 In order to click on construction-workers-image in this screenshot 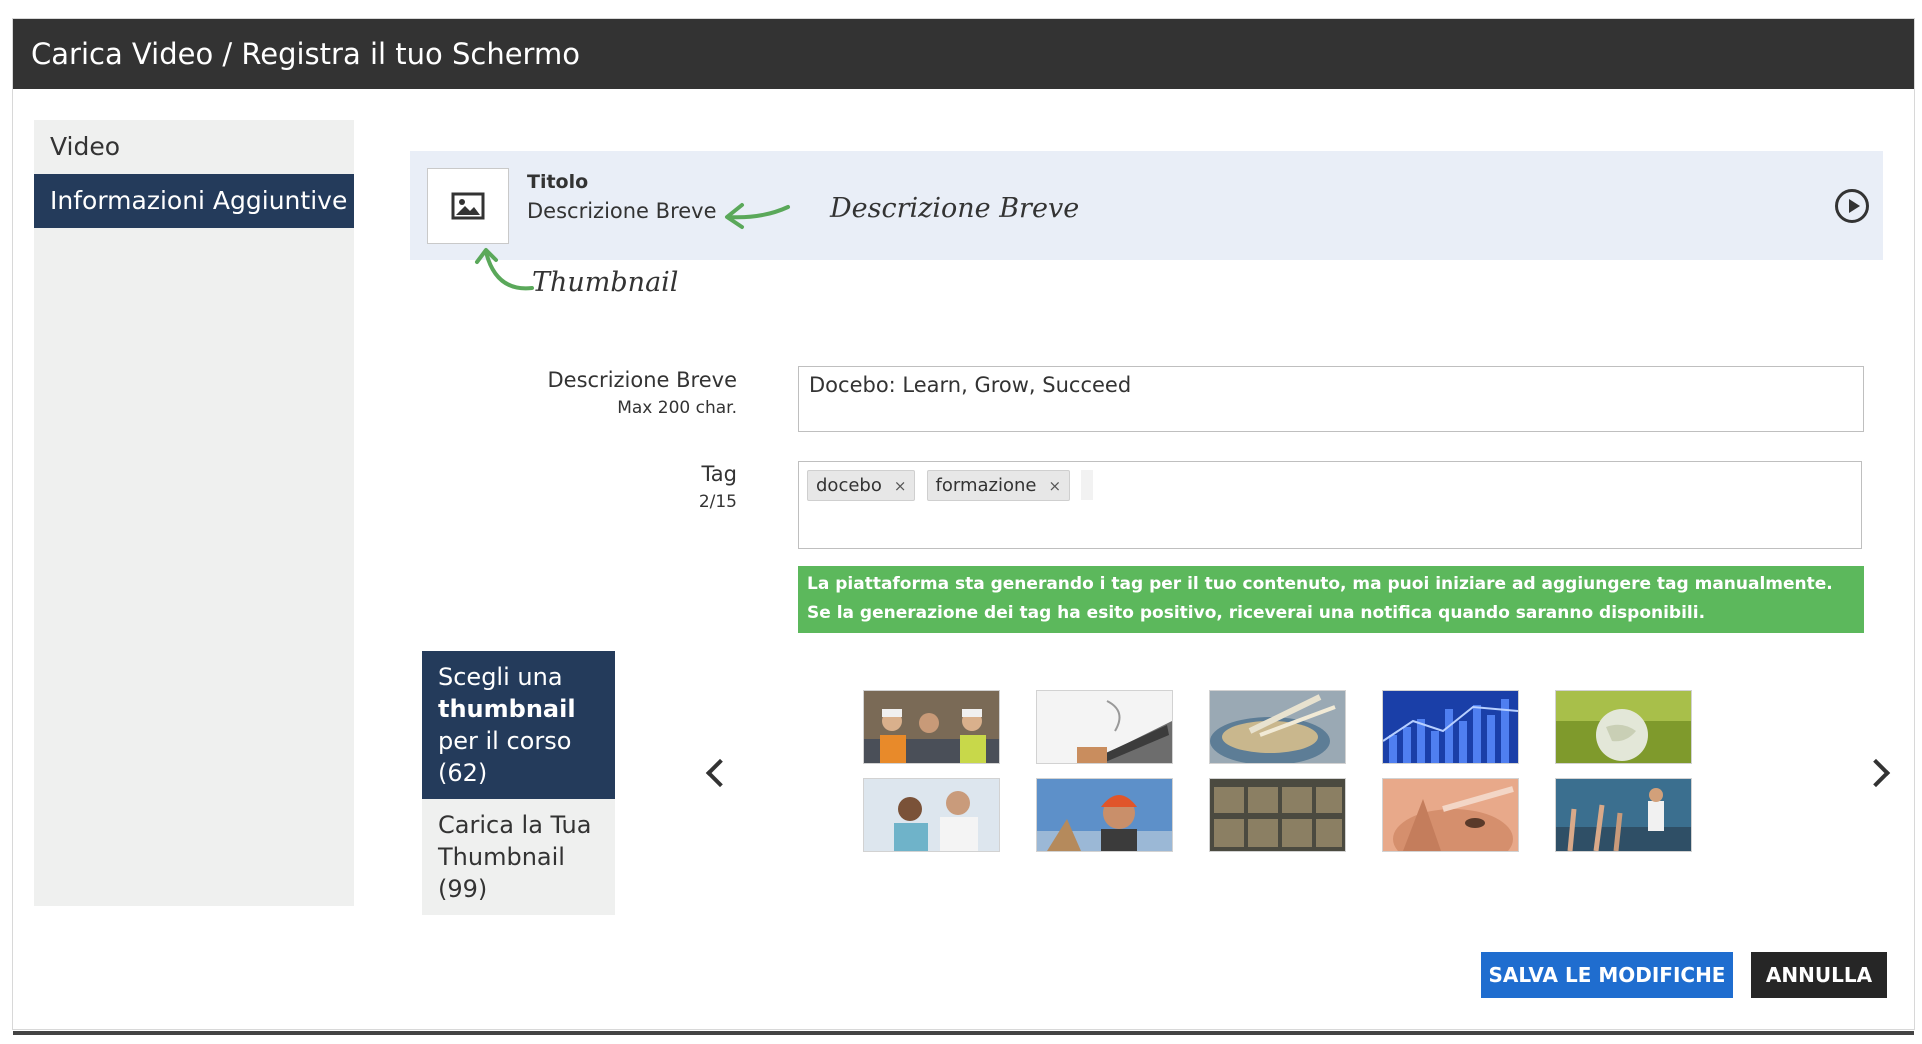, I will do `click(931, 727)`.